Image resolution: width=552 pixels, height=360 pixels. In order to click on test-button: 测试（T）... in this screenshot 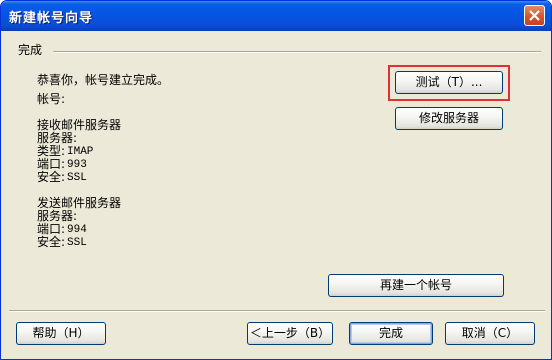, I will do `click(449, 82)`.